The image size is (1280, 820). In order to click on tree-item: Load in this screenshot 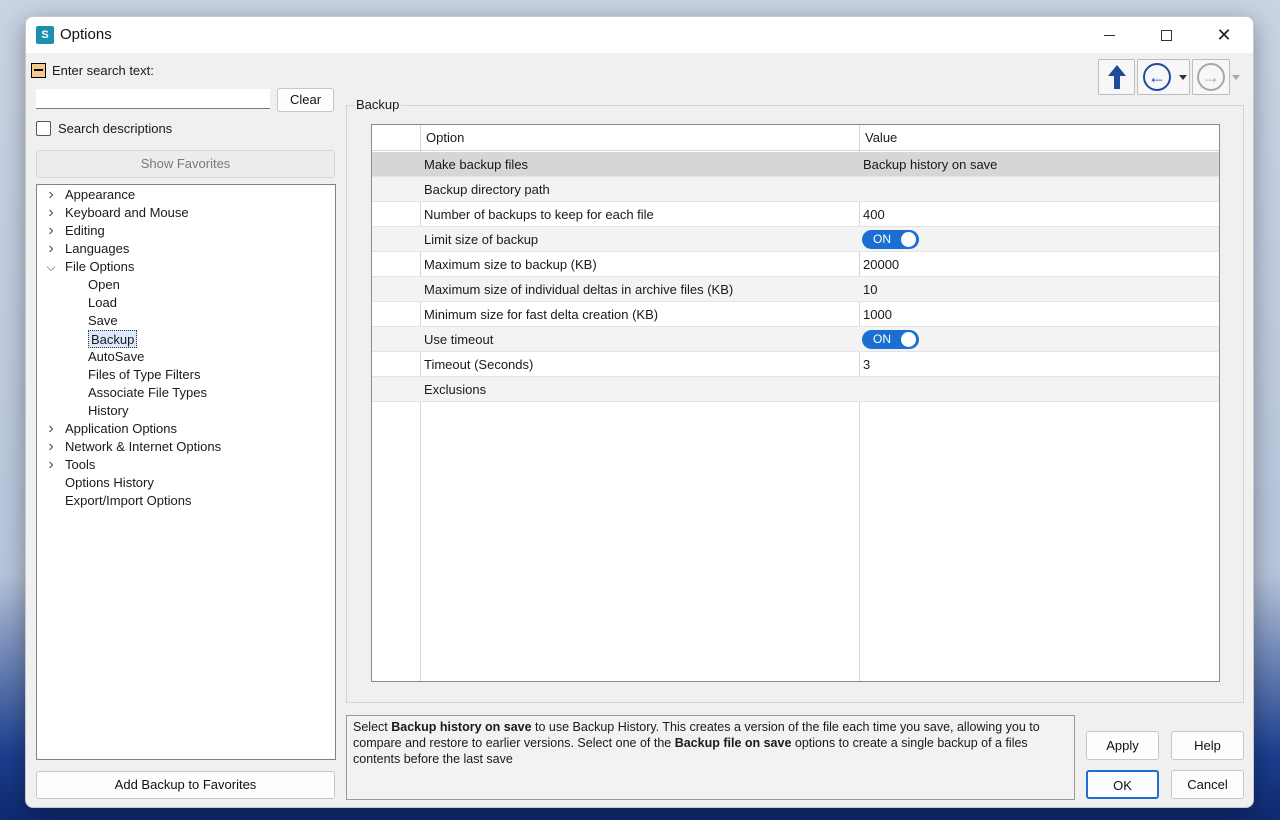, I will do `click(102, 303)`.